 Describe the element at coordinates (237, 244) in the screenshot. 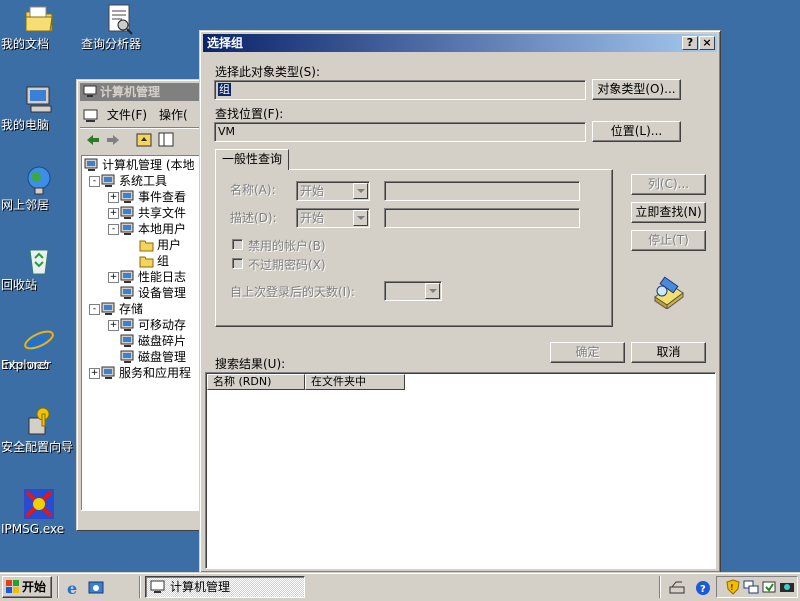

I see `disabled-accounts-checkbox` at that location.